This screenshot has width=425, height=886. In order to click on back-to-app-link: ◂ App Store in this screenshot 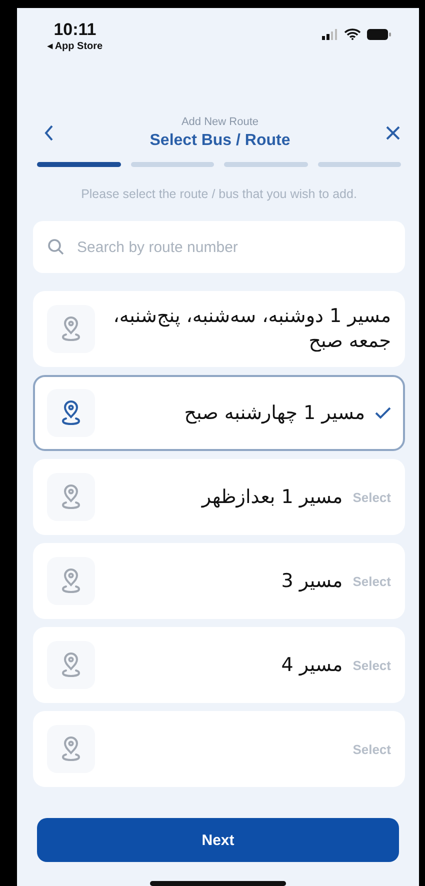, I will do `click(75, 46)`.